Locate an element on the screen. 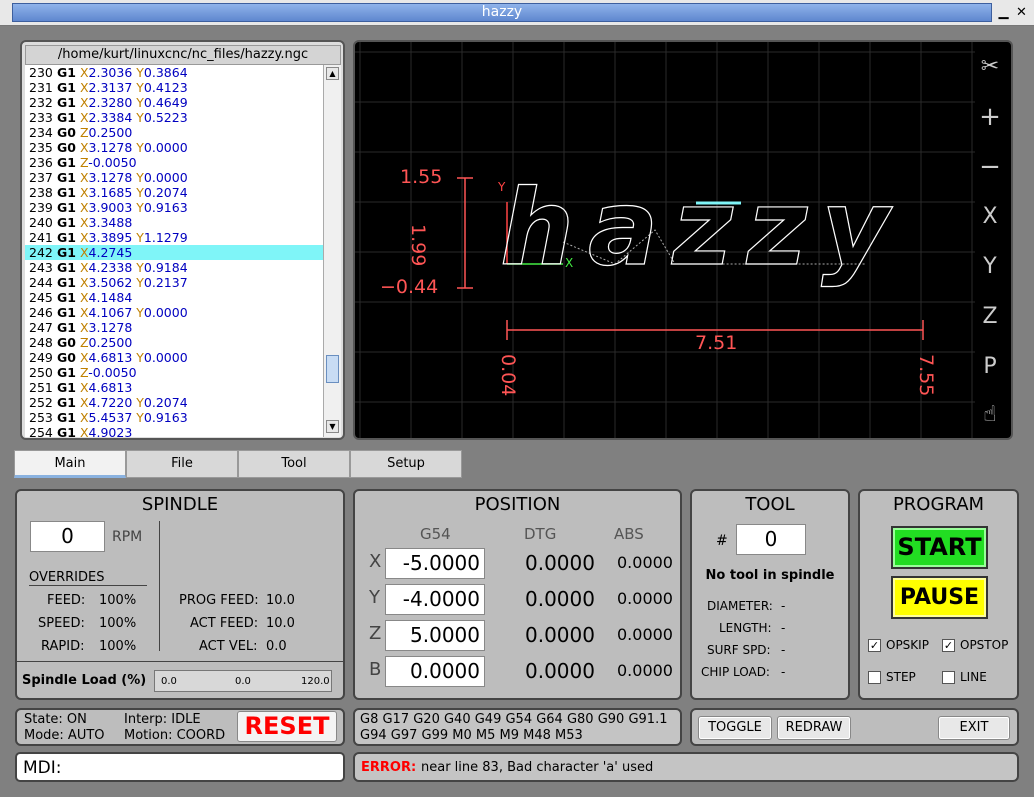 This screenshot has width=1034, height=797. redraw-button: REDRAW is located at coordinates (814, 728).